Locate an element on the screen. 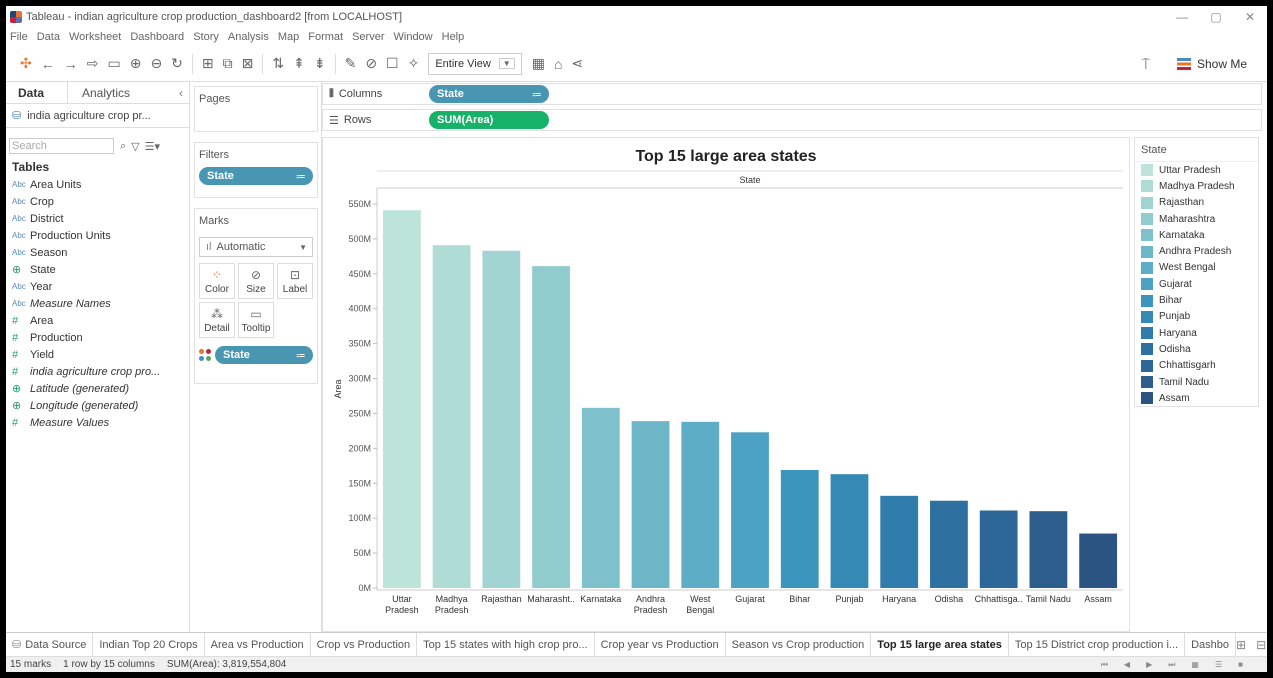 This screenshot has width=1273, height=678. film-view-icon: ■ is located at coordinates (1240, 665).